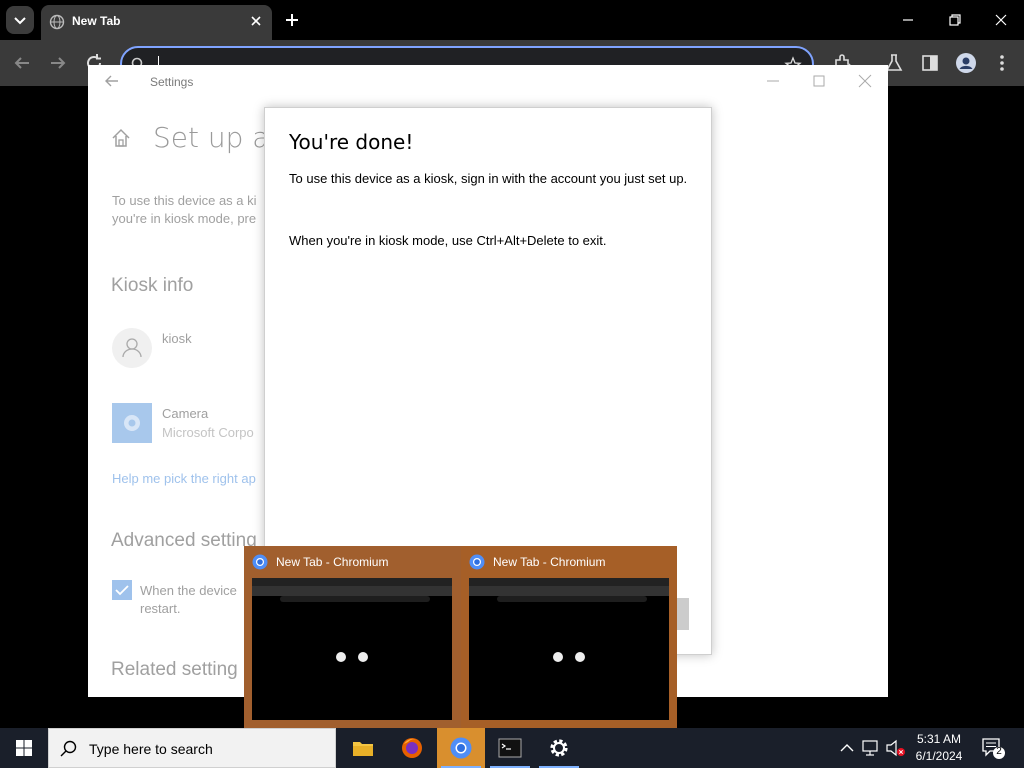 This screenshot has width=1024, height=768. I want to click on dialog-title: You're done!, so click(351, 142).